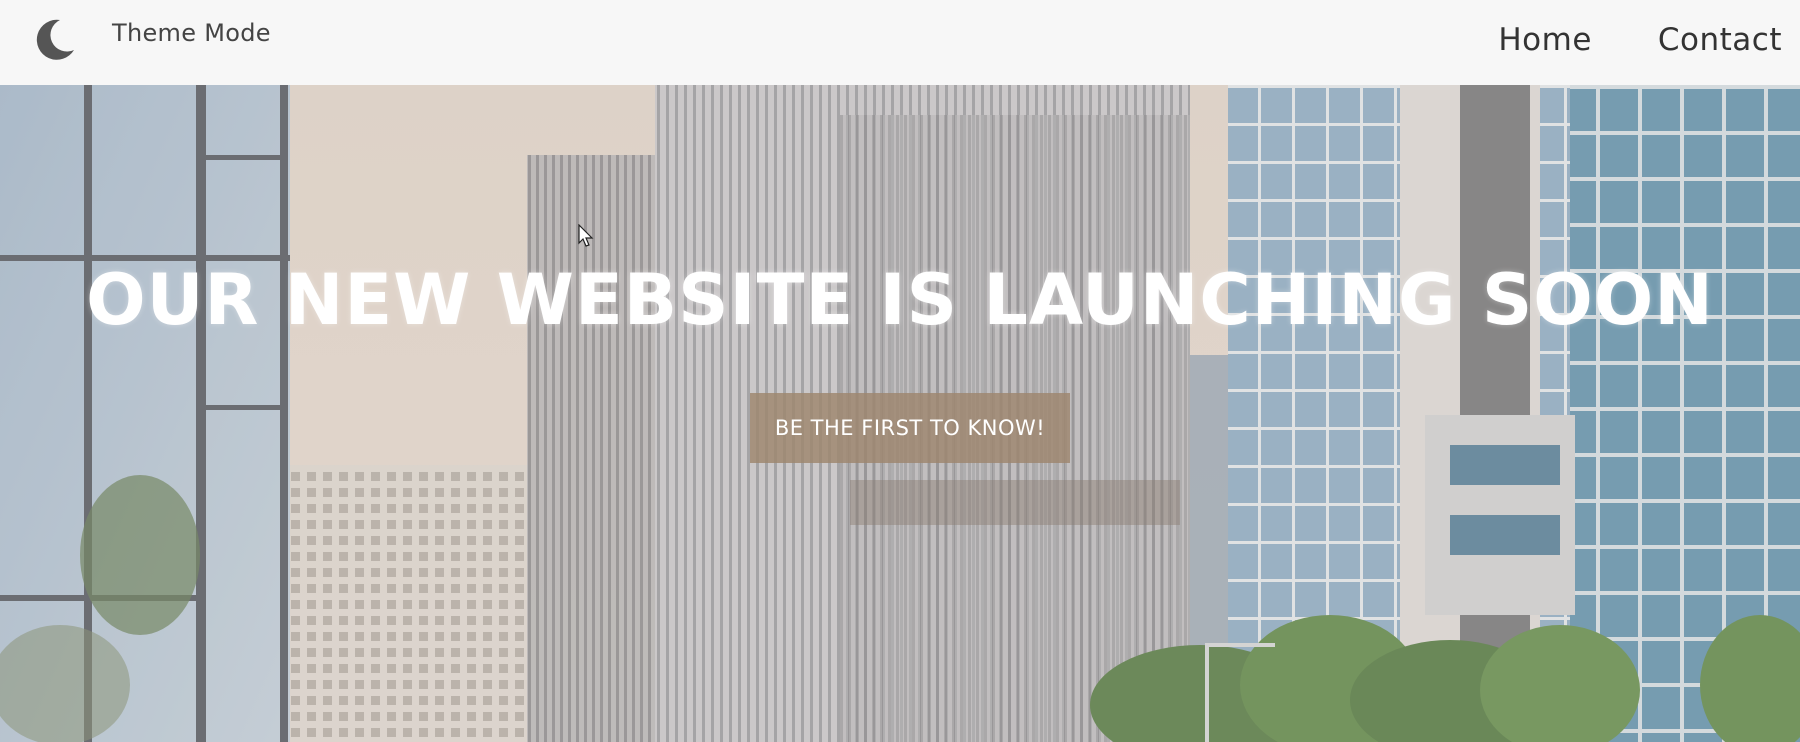 The height and width of the screenshot is (742, 1800). What do you see at coordinates (1545, 40) in the screenshot?
I see `nav-link-home: Home` at bounding box center [1545, 40].